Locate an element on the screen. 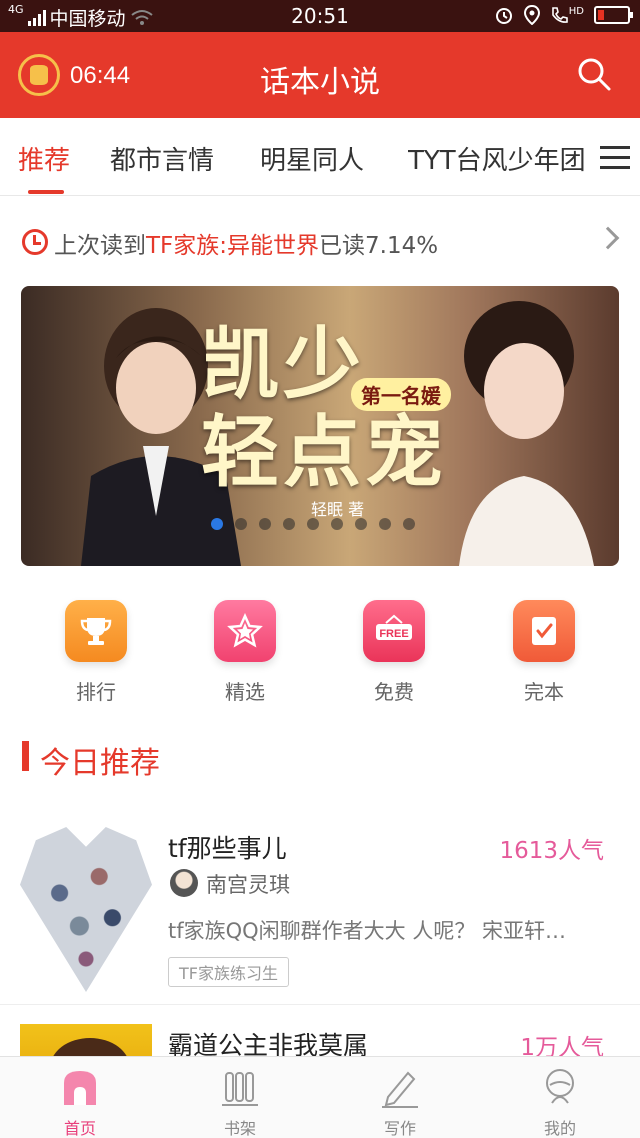  book-list-item: 霸道公主非我莫属 1万人气 is located at coordinates (320, 1039).